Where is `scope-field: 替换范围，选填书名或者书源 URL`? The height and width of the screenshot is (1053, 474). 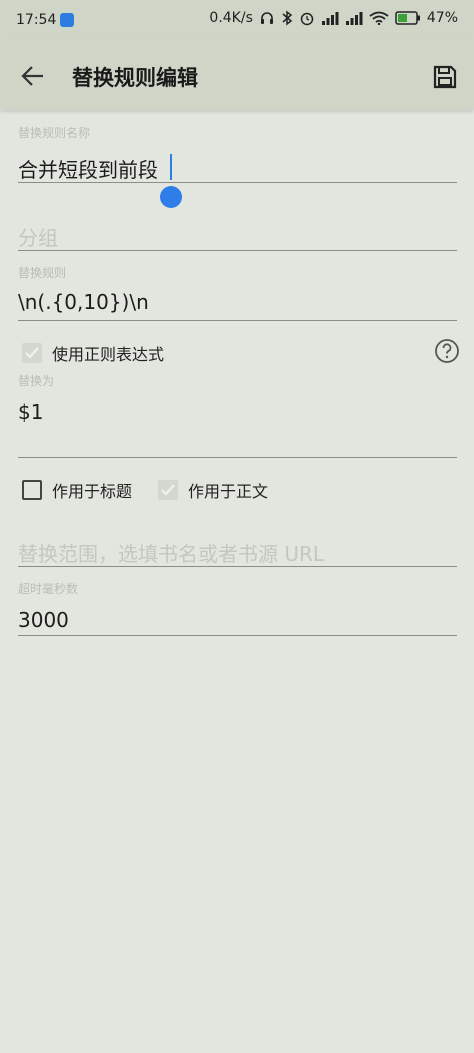 scope-field: 替换范围，选填书名或者书源 URL is located at coordinates (237, 549).